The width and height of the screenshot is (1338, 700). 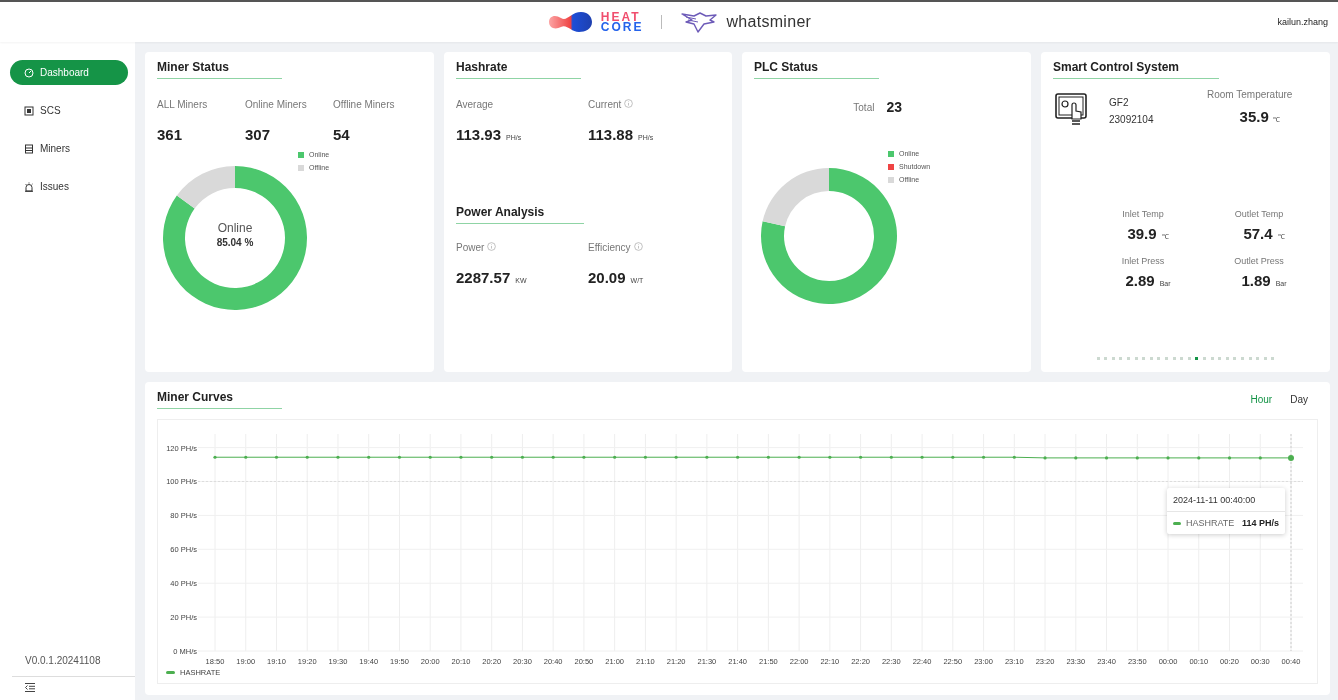 I want to click on stat-label: Power, so click(x=470, y=247).